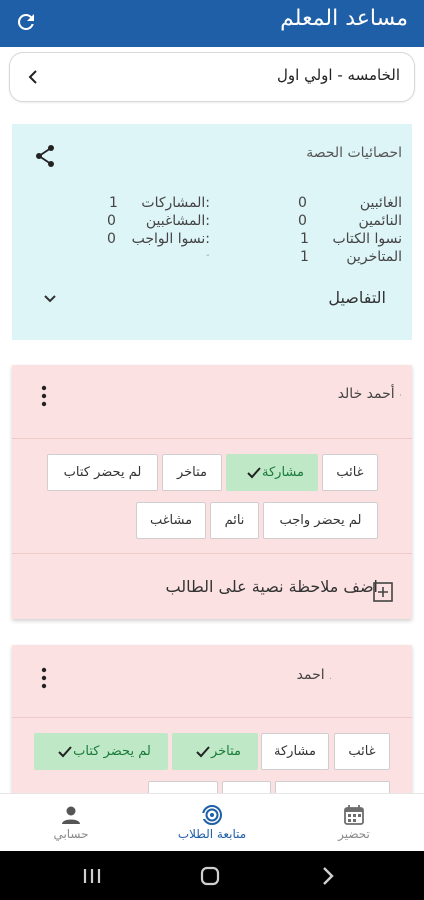 The image size is (424, 900). I want to click on calendar-icon, so click(354, 815).